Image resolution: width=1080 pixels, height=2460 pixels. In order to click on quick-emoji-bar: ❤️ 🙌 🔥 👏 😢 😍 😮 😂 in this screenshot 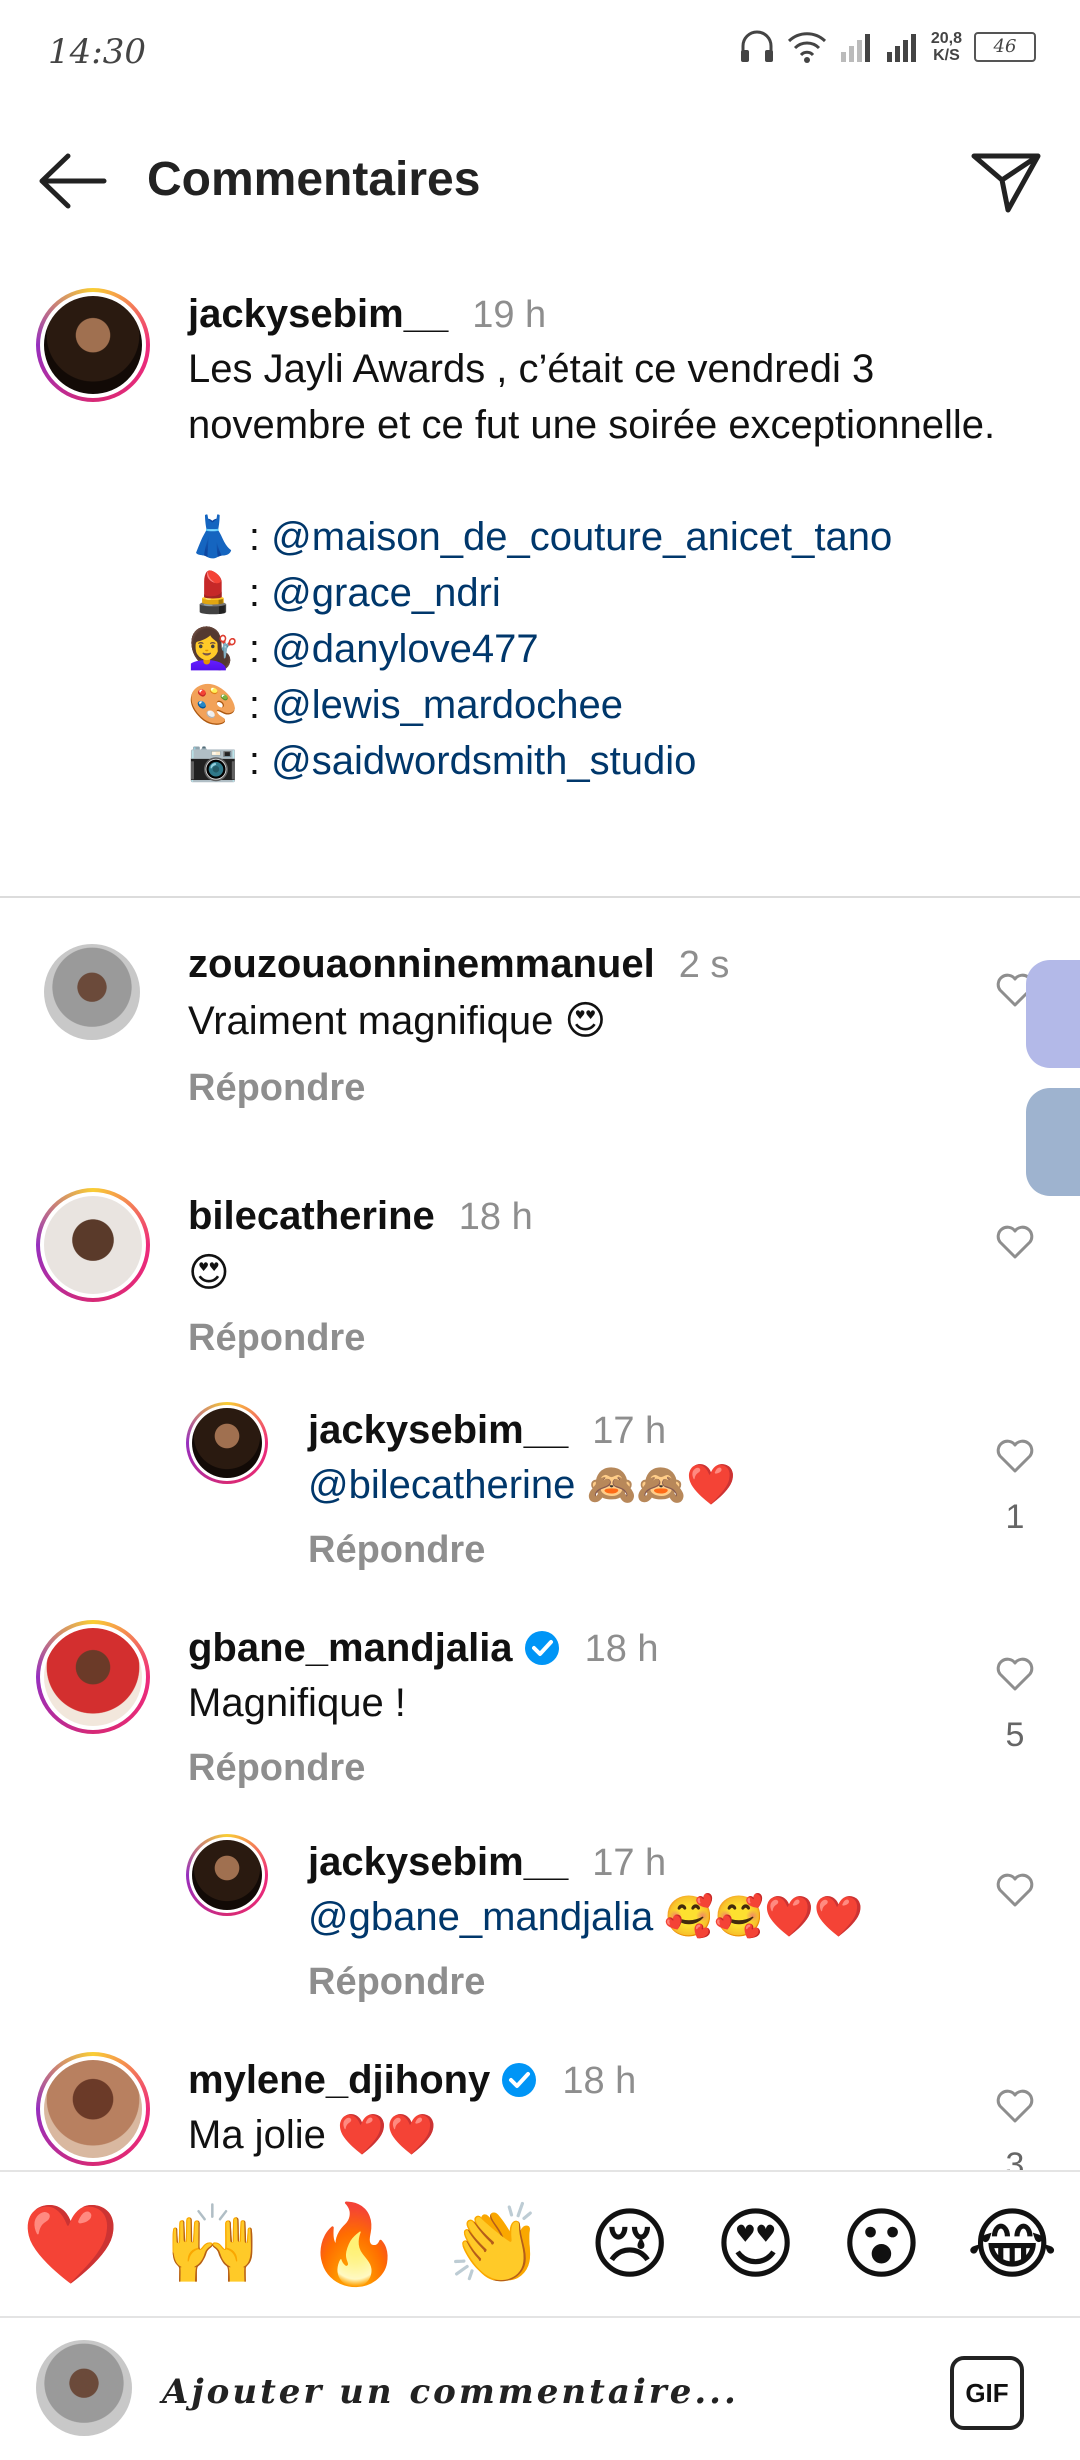, I will do `click(540, 2244)`.